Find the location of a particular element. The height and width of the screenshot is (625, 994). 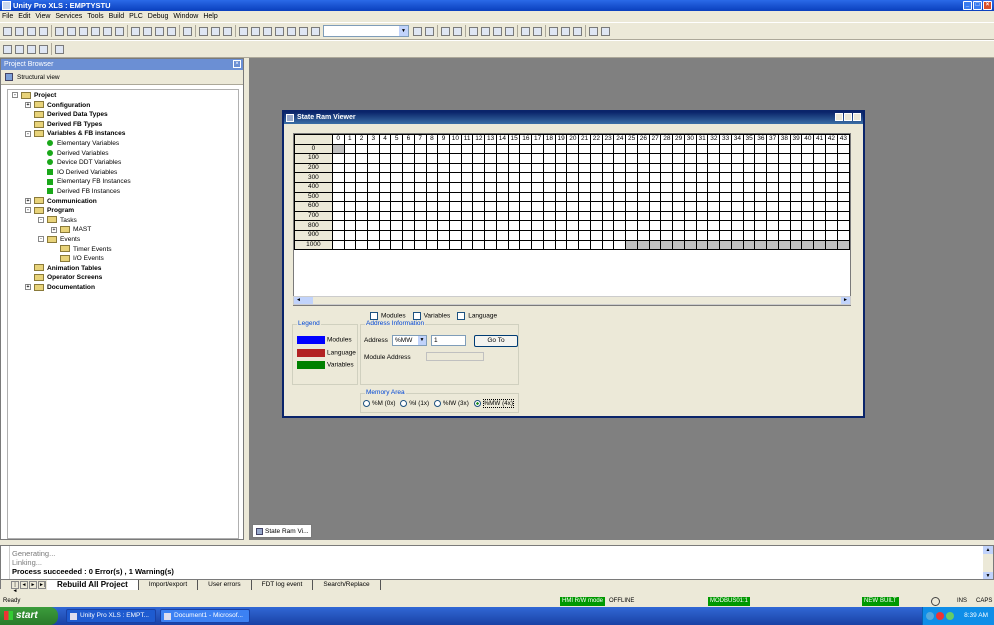

memory-iw-radio: %IW (3x) is located at coordinates (451, 403).